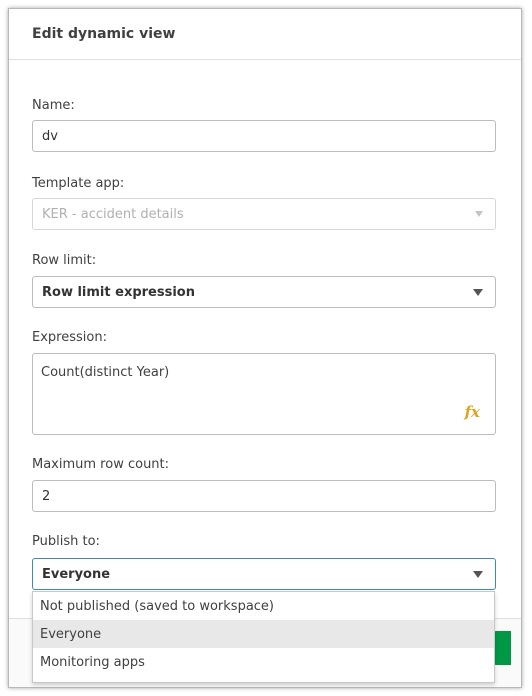 The width and height of the screenshot is (532, 696). I want to click on row-limit-select: Row limit expression, so click(264, 292).